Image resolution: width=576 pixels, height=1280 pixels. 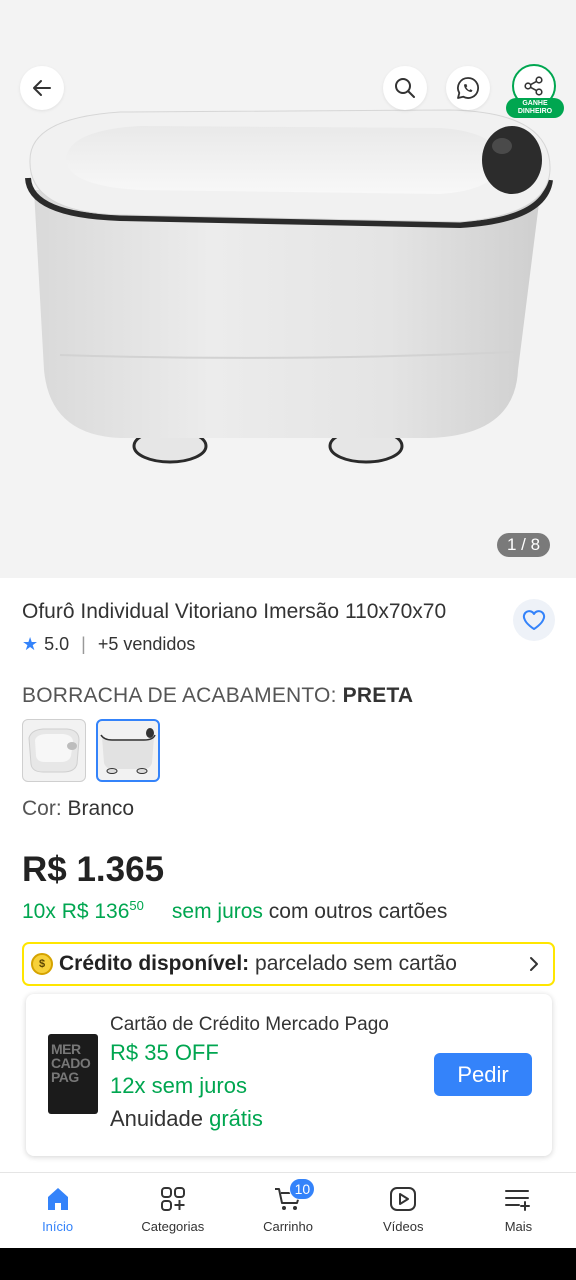 I want to click on whatsapp-share-button, so click(x=468, y=88).